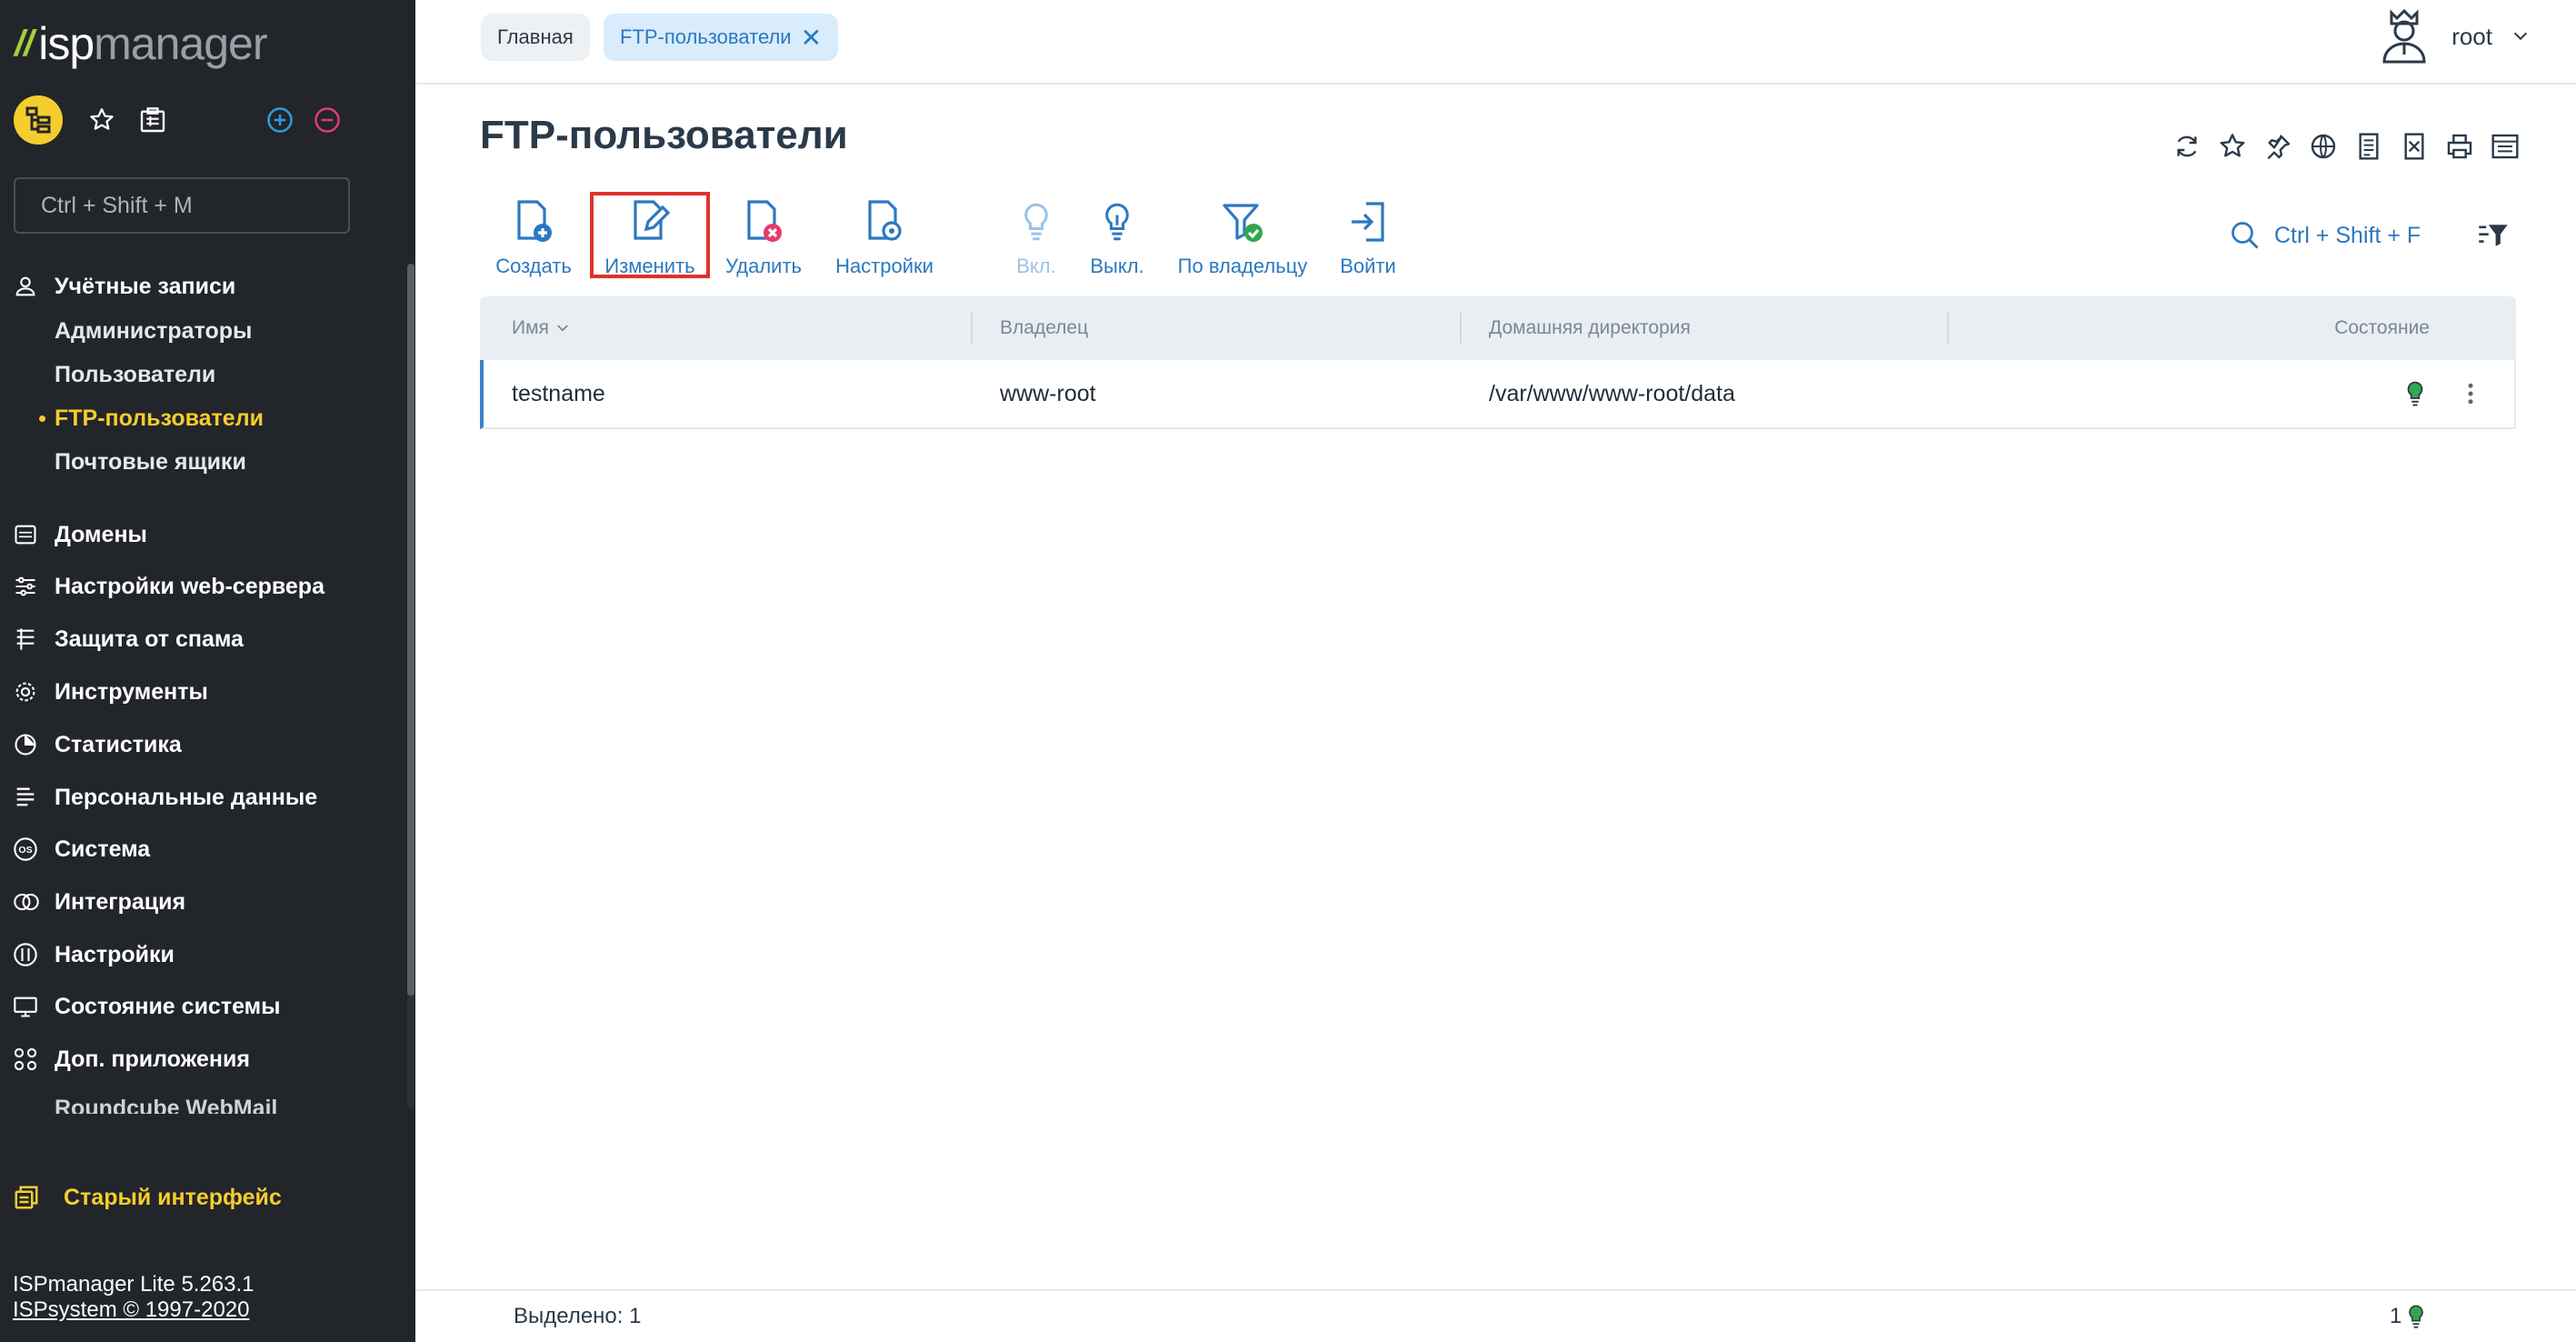 This screenshot has width=2576, height=1342. I want to click on sidebar-item-users: Пользователи, so click(135, 375).